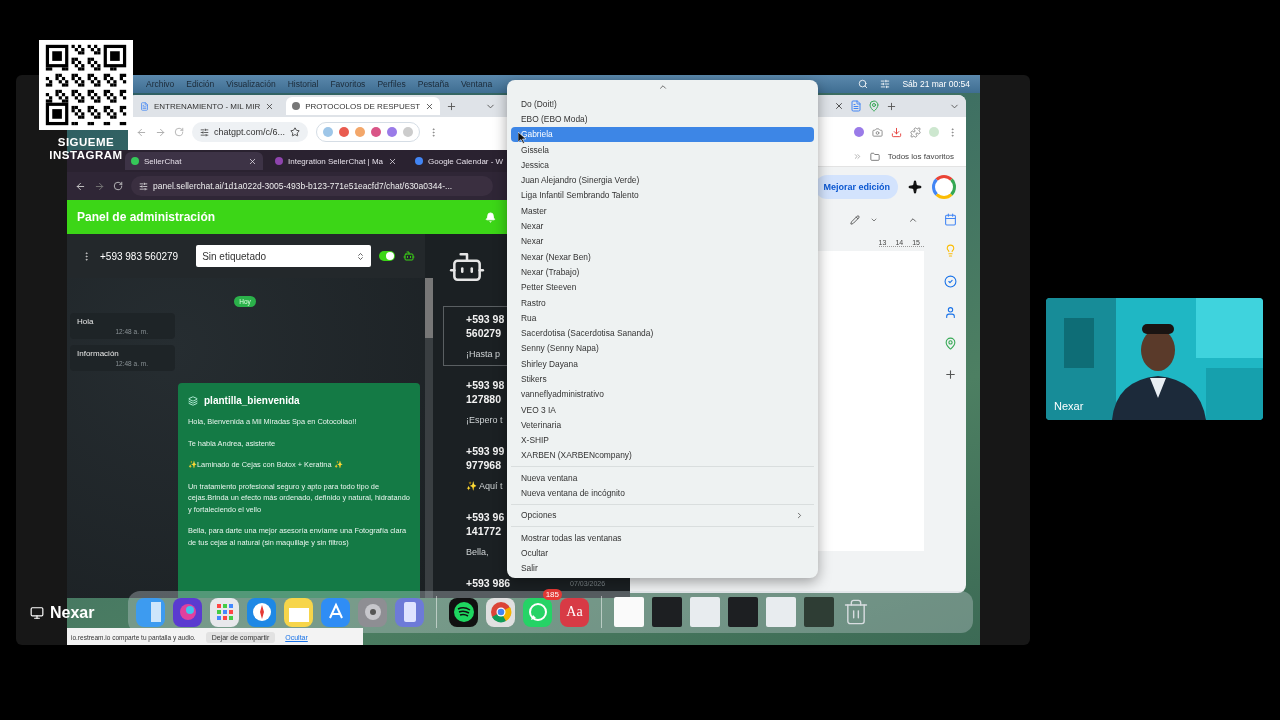 The height and width of the screenshot is (720, 1280). What do you see at coordinates (98, 353) in the screenshot?
I see `message-text: Información` at bounding box center [98, 353].